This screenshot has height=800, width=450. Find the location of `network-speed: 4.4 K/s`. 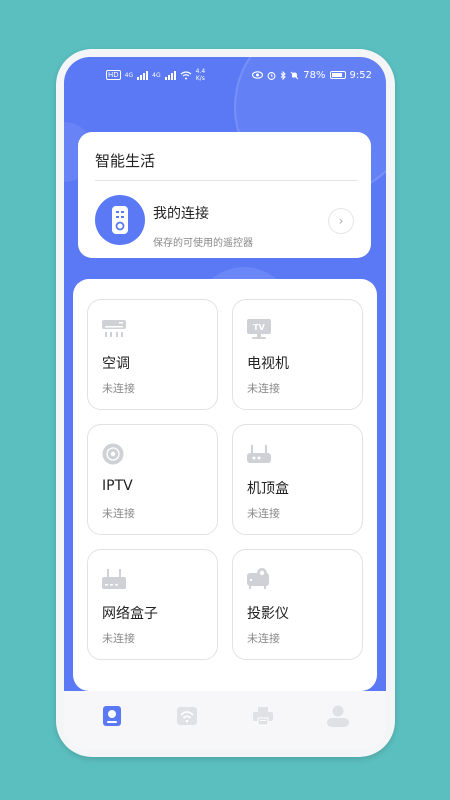

network-speed: 4.4 K/s is located at coordinates (200, 75).